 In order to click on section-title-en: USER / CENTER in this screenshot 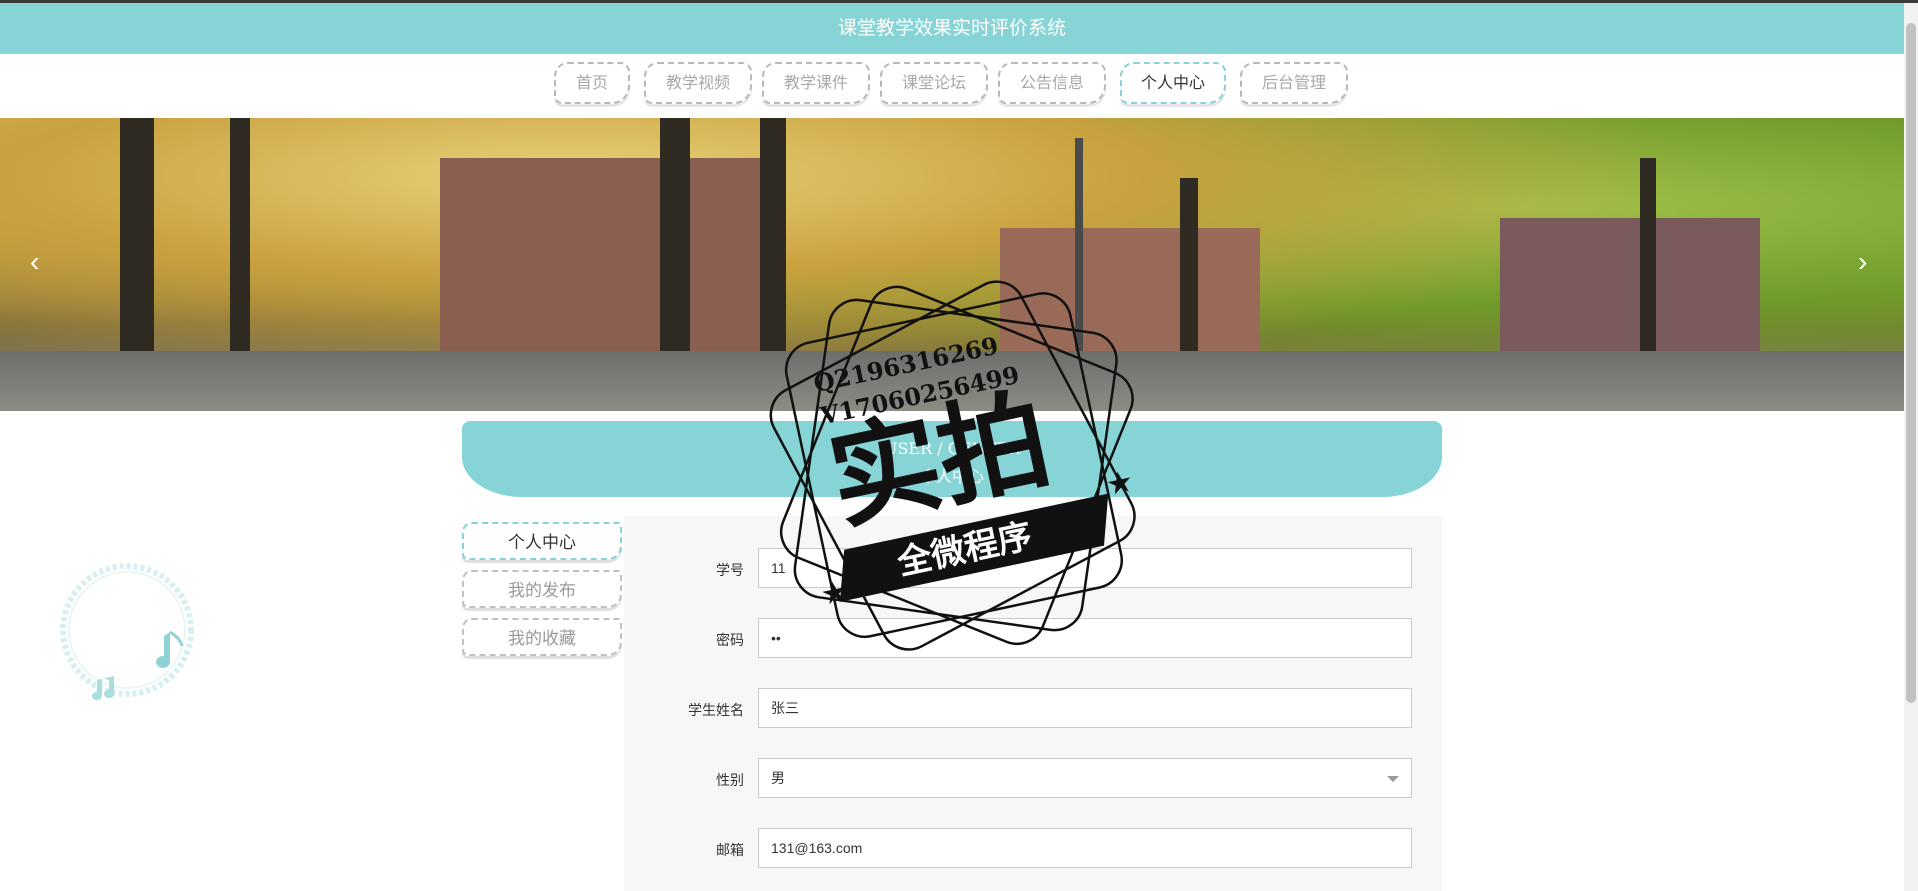, I will do `click(952, 448)`.